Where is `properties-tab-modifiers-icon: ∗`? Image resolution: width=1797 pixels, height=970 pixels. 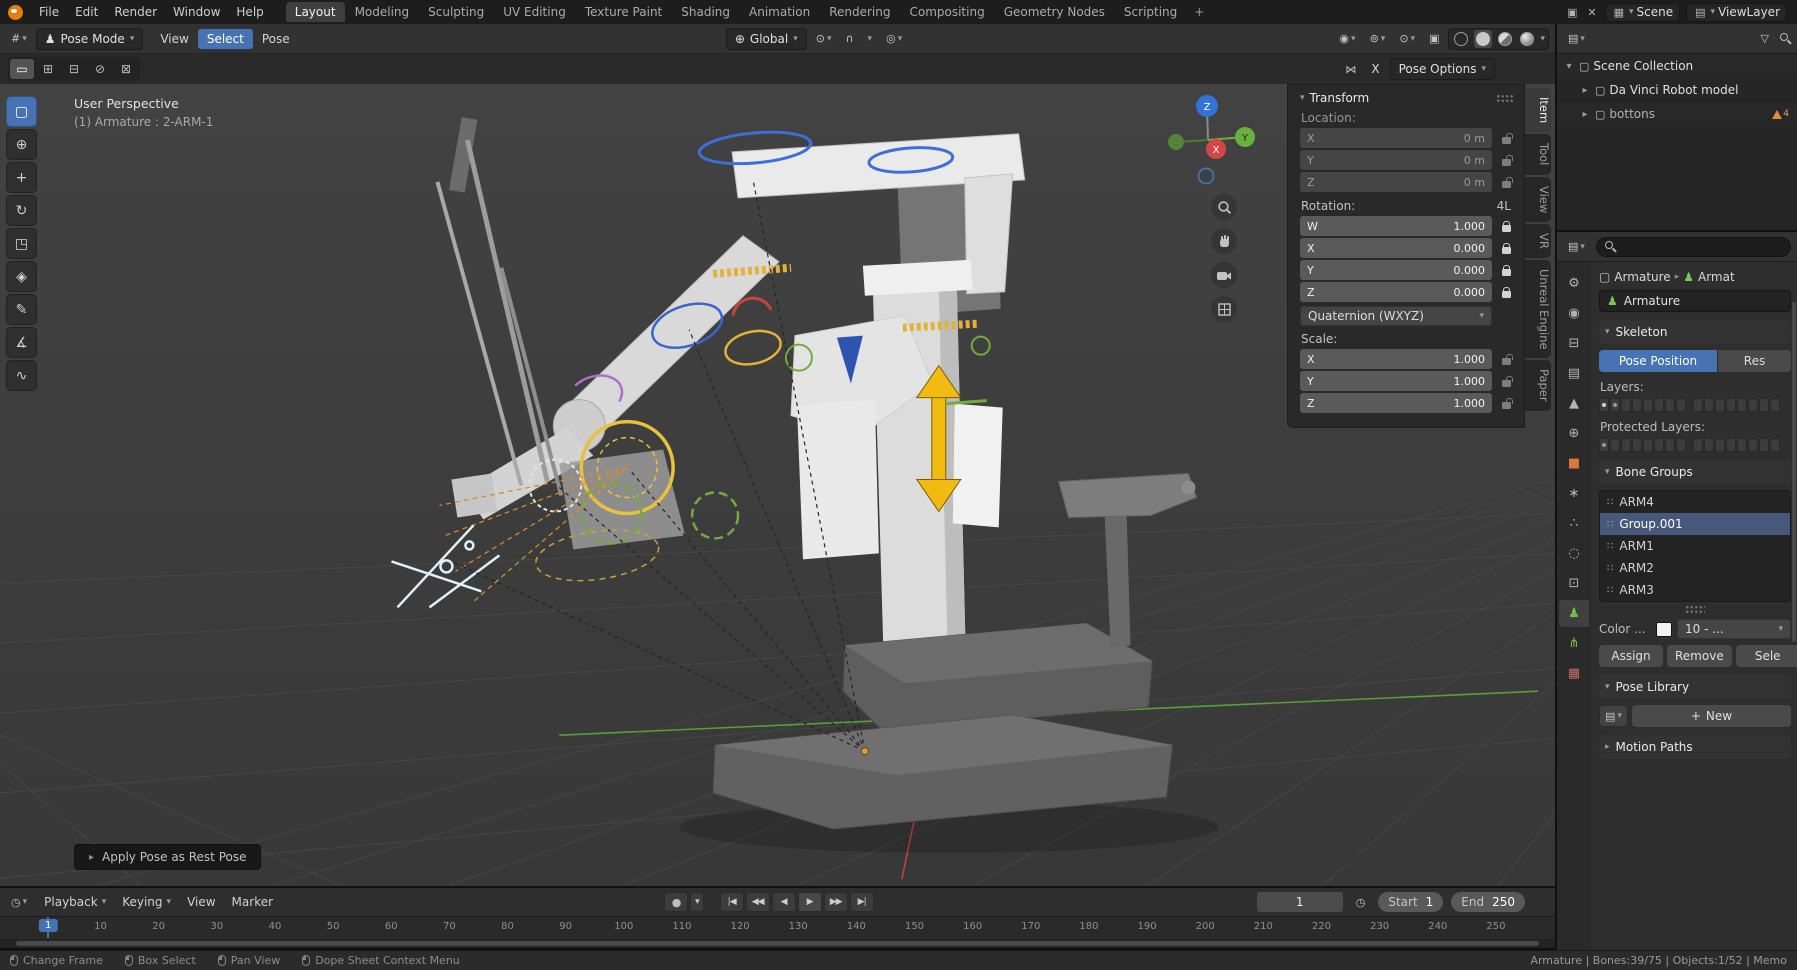
properties-tab-modifiers-icon: ∗ is located at coordinates (1574, 493).